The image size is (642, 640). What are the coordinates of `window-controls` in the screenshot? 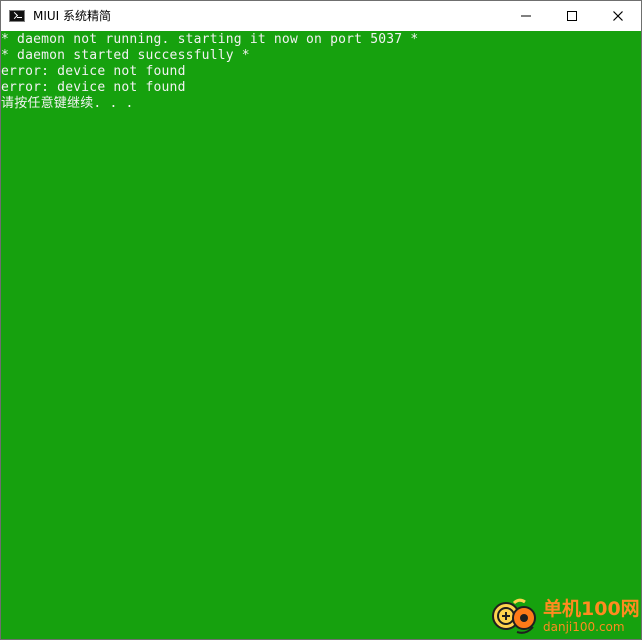 It's located at (572, 16).